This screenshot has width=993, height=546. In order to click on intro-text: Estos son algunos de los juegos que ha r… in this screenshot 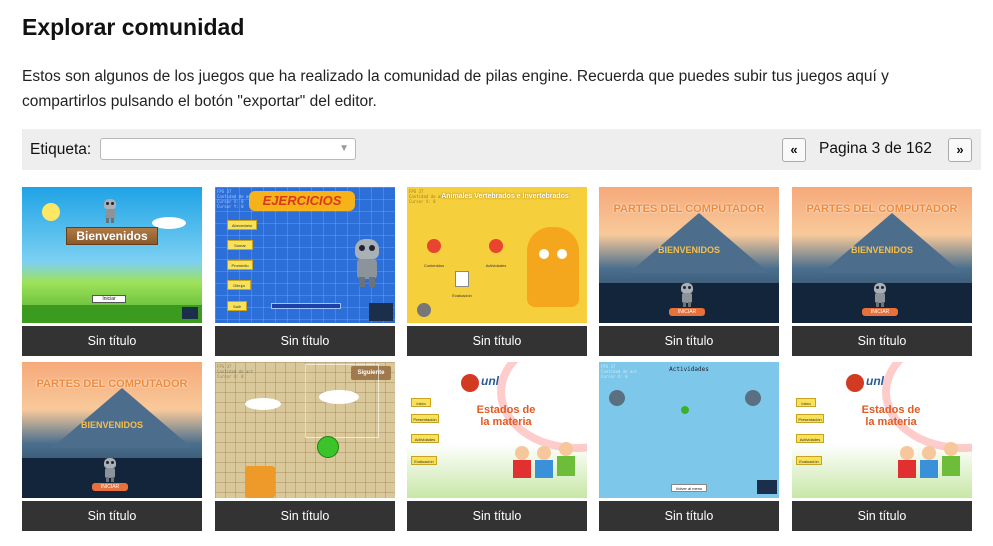, I will do `click(455, 89)`.